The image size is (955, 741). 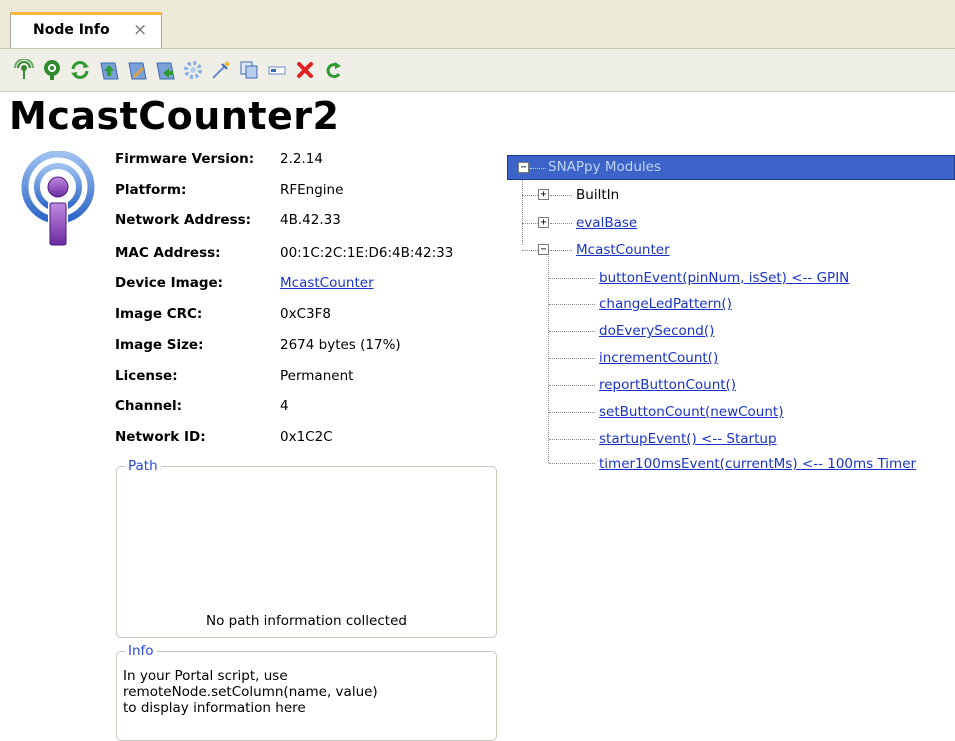 What do you see at coordinates (477, 24) in the screenshot?
I see `tab-strip: Node Info ×` at bounding box center [477, 24].